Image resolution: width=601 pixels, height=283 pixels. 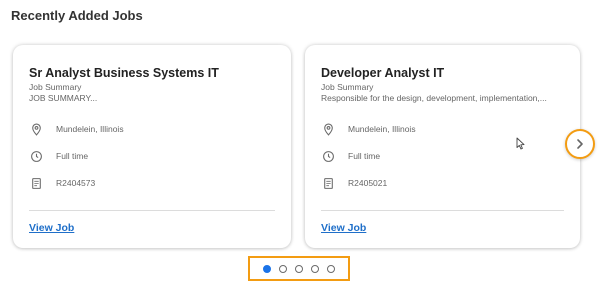 I want to click on job-req-row: R2404573, so click(x=62, y=183).